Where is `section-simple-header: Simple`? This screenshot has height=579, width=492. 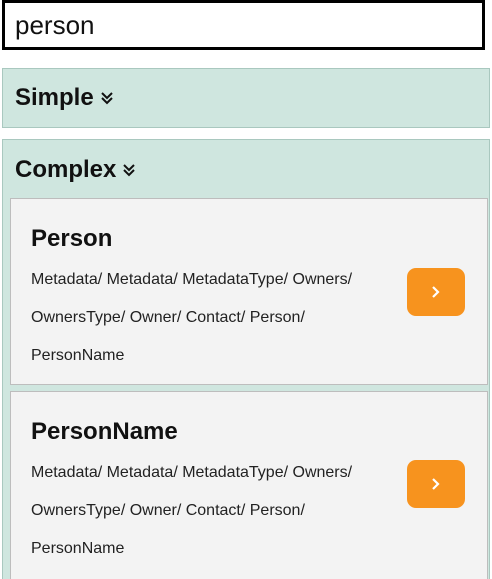 section-simple-header: Simple is located at coordinates (246, 98).